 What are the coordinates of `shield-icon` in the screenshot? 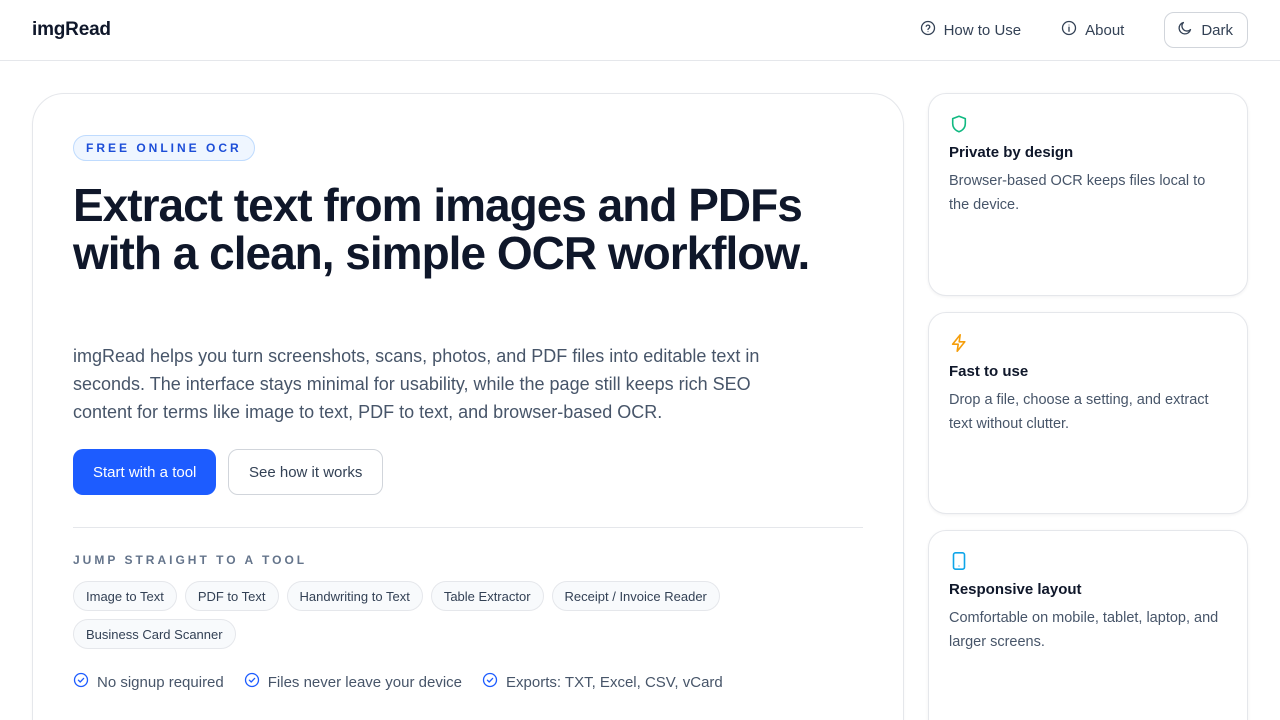 It's located at (959, 124).